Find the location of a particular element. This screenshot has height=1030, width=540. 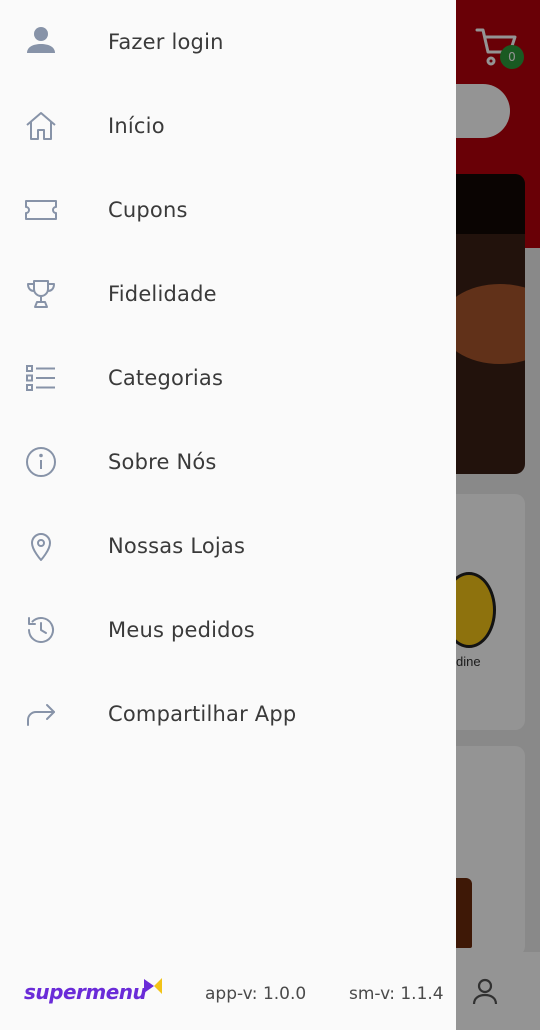

app-version: app-v: 1.0.0 is located at coordinates (256, 994).